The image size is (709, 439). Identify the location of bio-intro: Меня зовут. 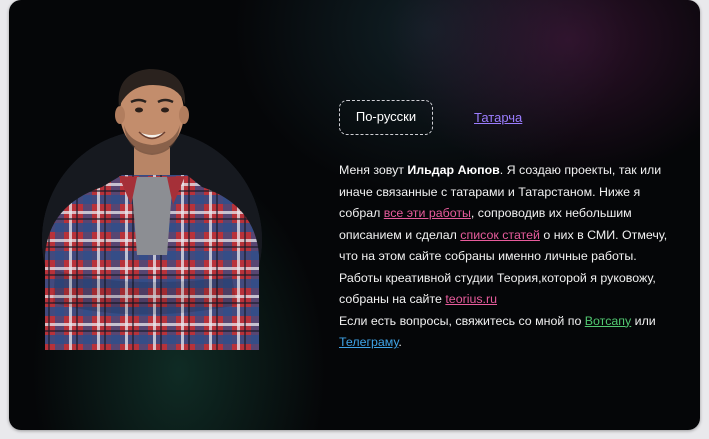
(373, 170).